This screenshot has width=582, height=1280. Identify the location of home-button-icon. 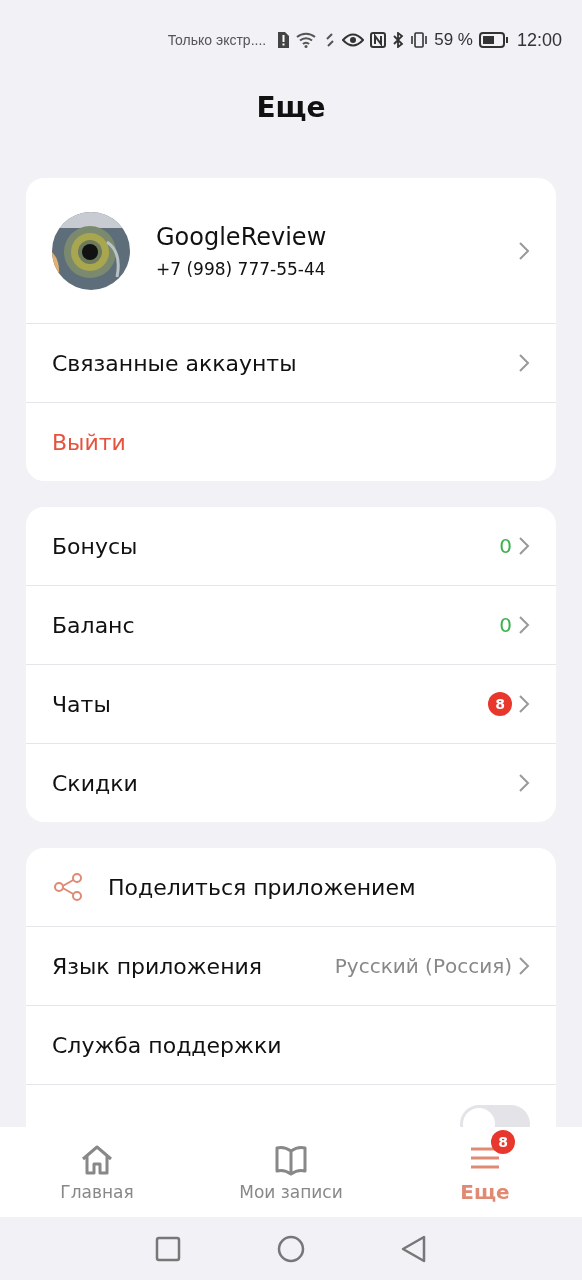
(291, 1248).